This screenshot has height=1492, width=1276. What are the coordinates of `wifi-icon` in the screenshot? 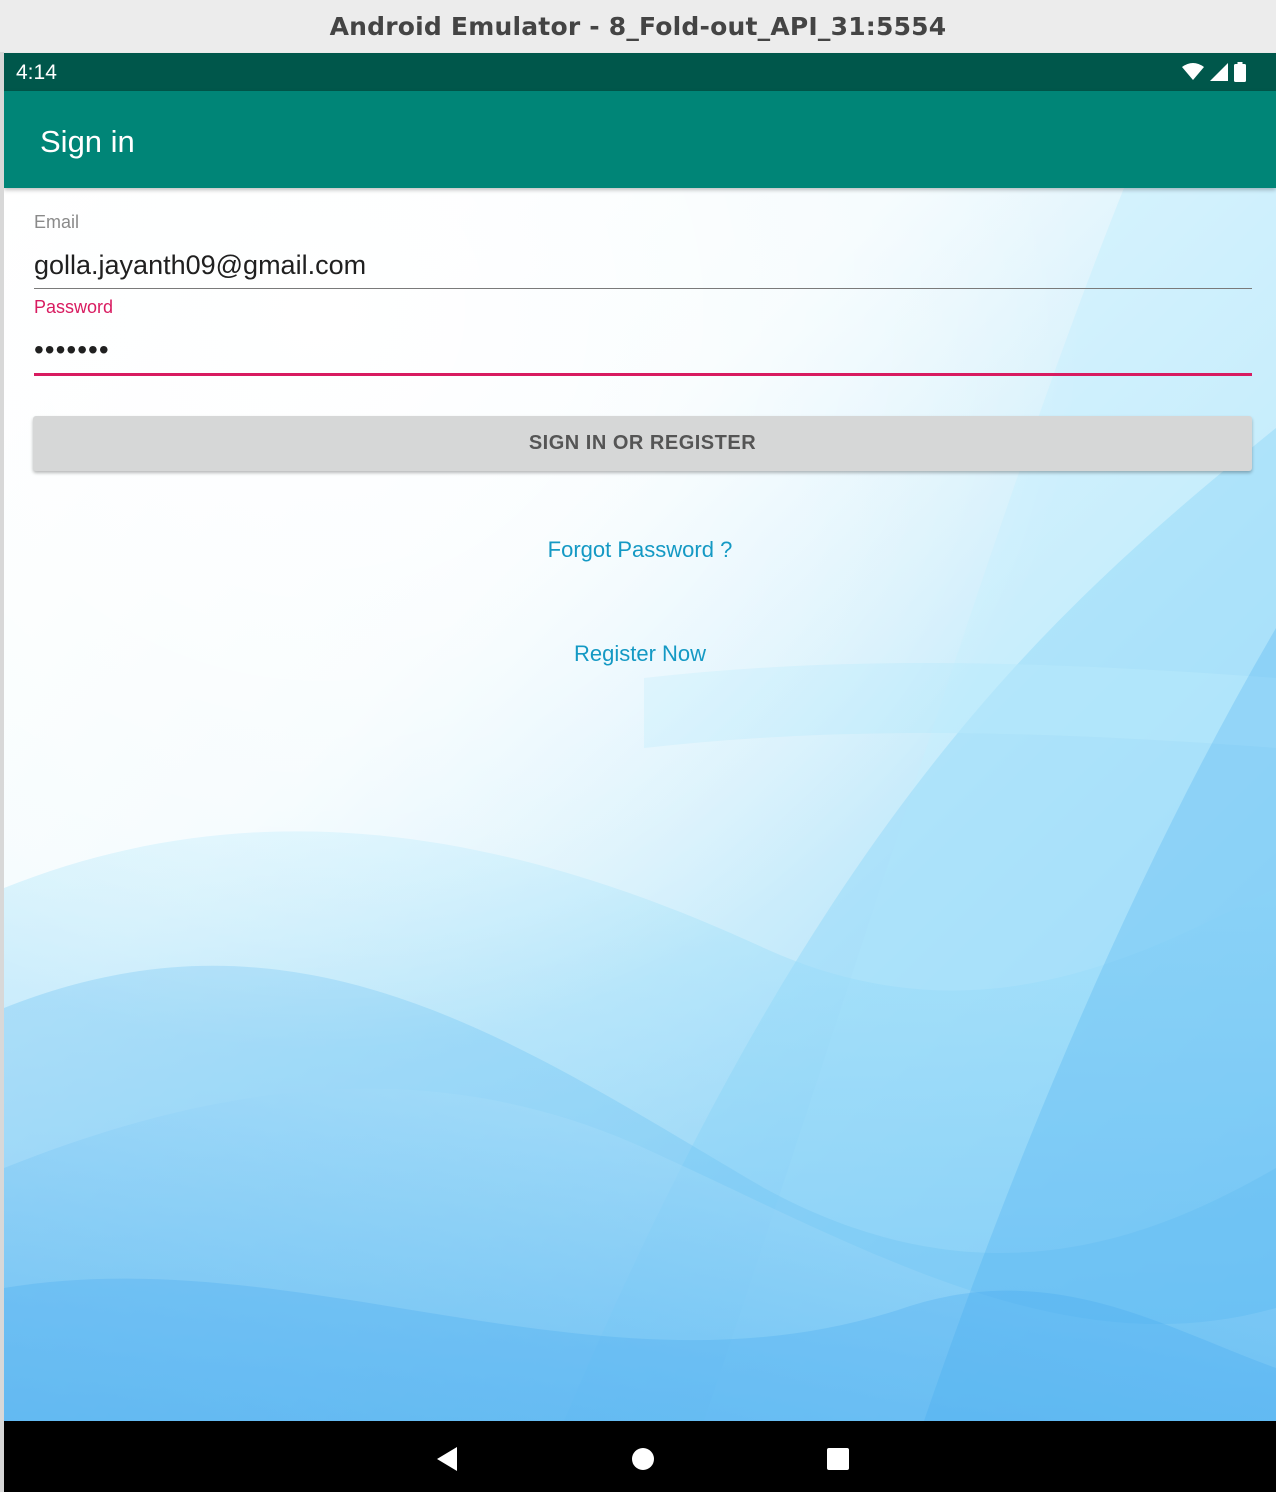 It's located at (1193, 74).